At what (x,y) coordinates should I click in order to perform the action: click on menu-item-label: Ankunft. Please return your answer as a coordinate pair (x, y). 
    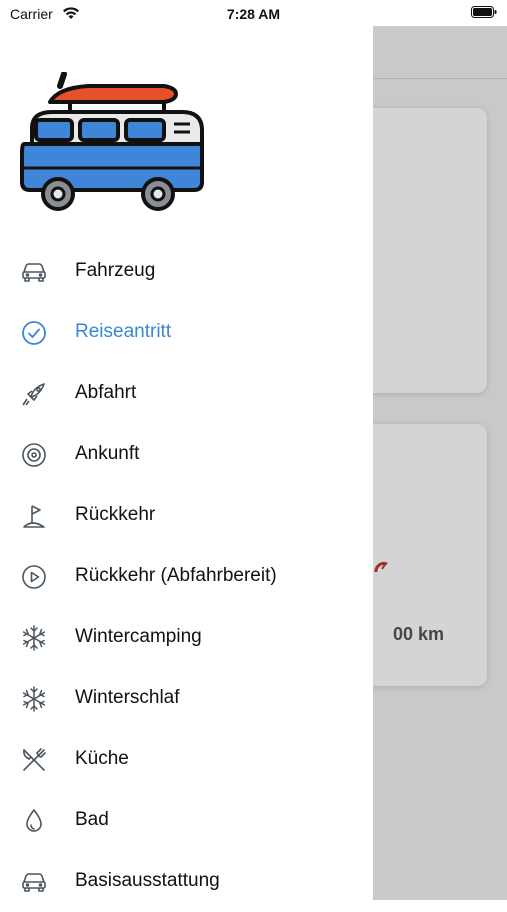
    Looking at the image, I should click on (107, 453).